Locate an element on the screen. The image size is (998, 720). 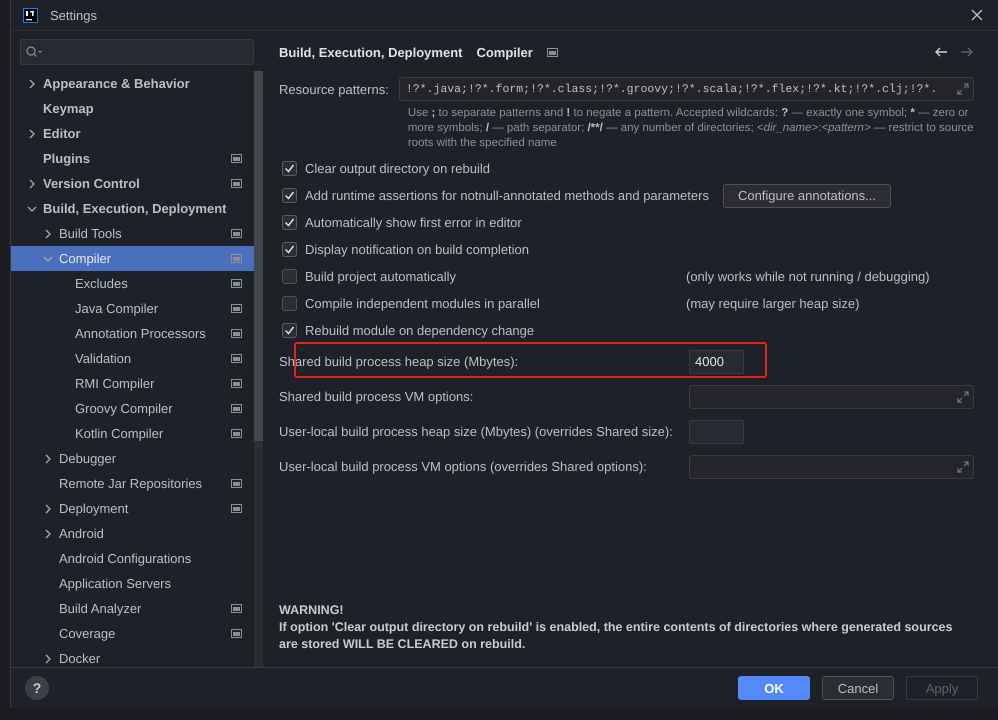
tree-item: Kotlin Compiler is located at coordinates (132, 433).